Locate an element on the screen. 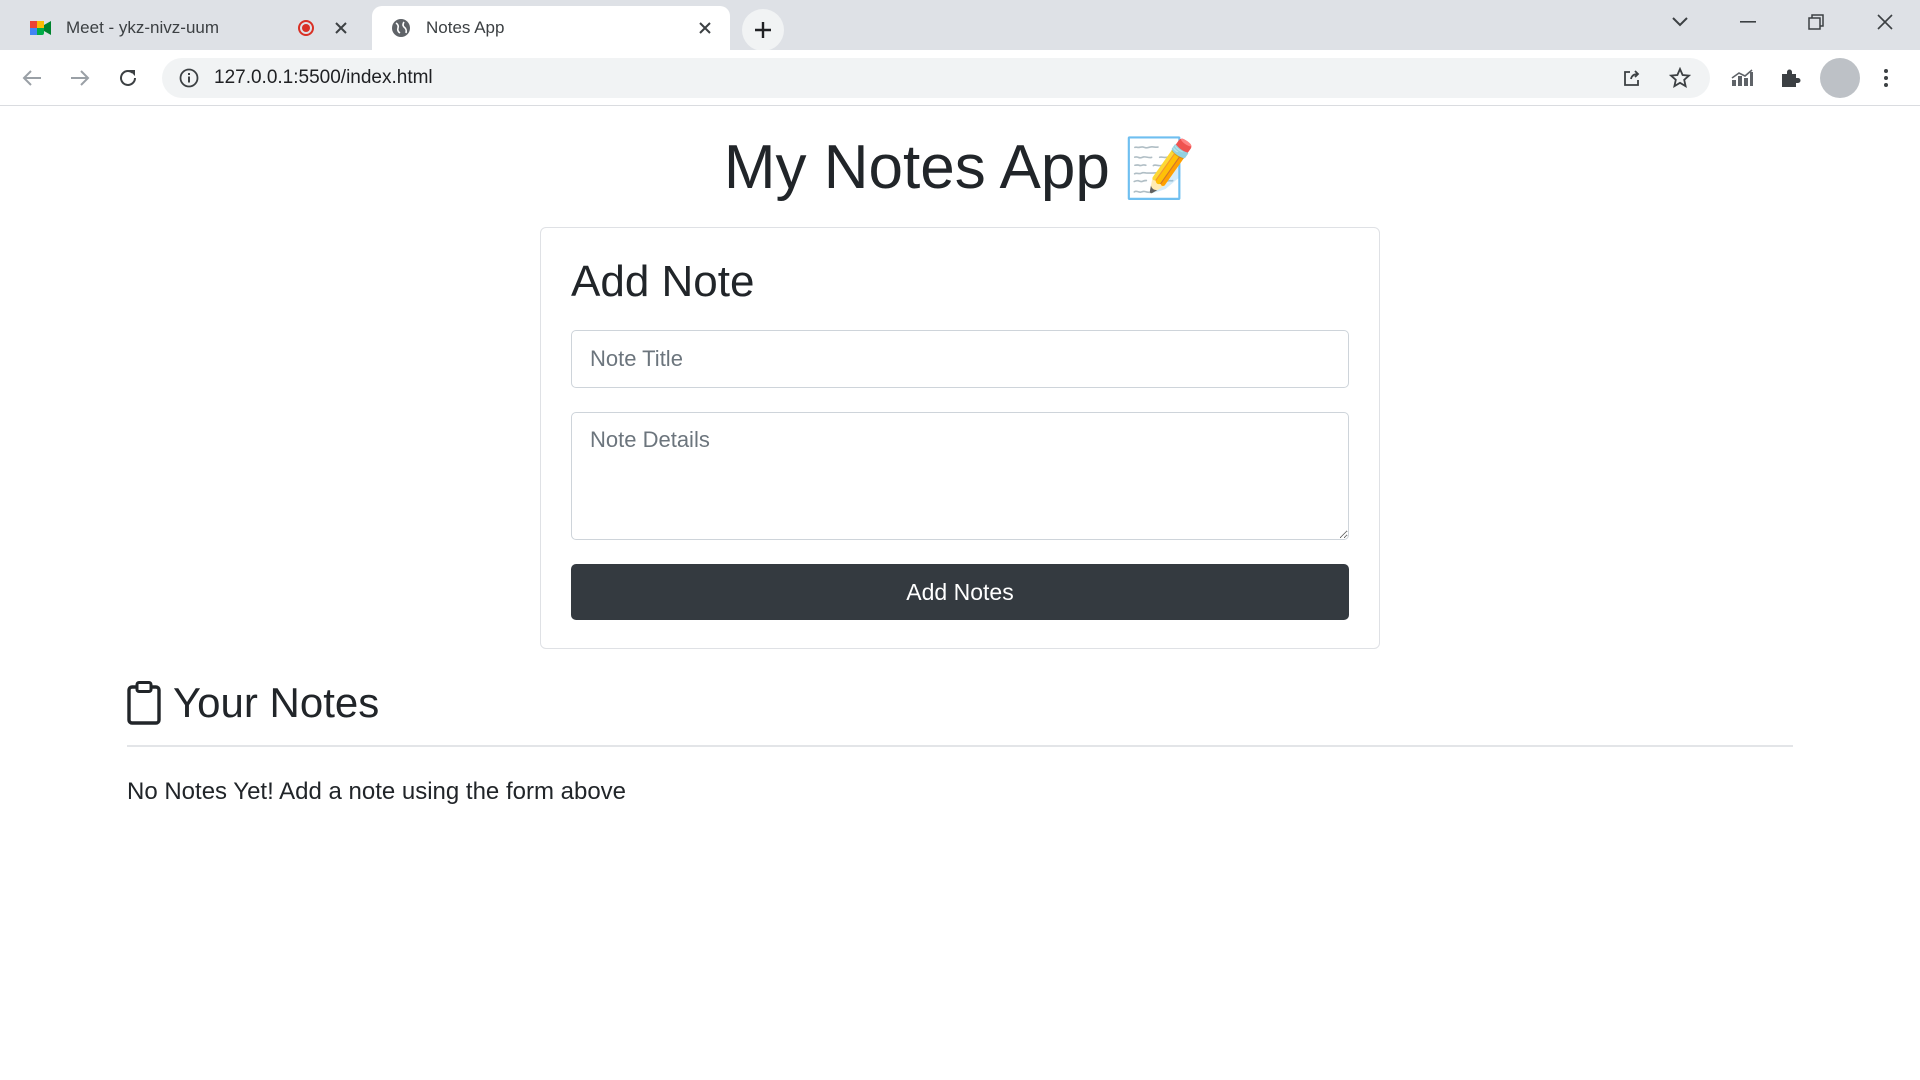  recording-icon is located at coordinates (306, 28).